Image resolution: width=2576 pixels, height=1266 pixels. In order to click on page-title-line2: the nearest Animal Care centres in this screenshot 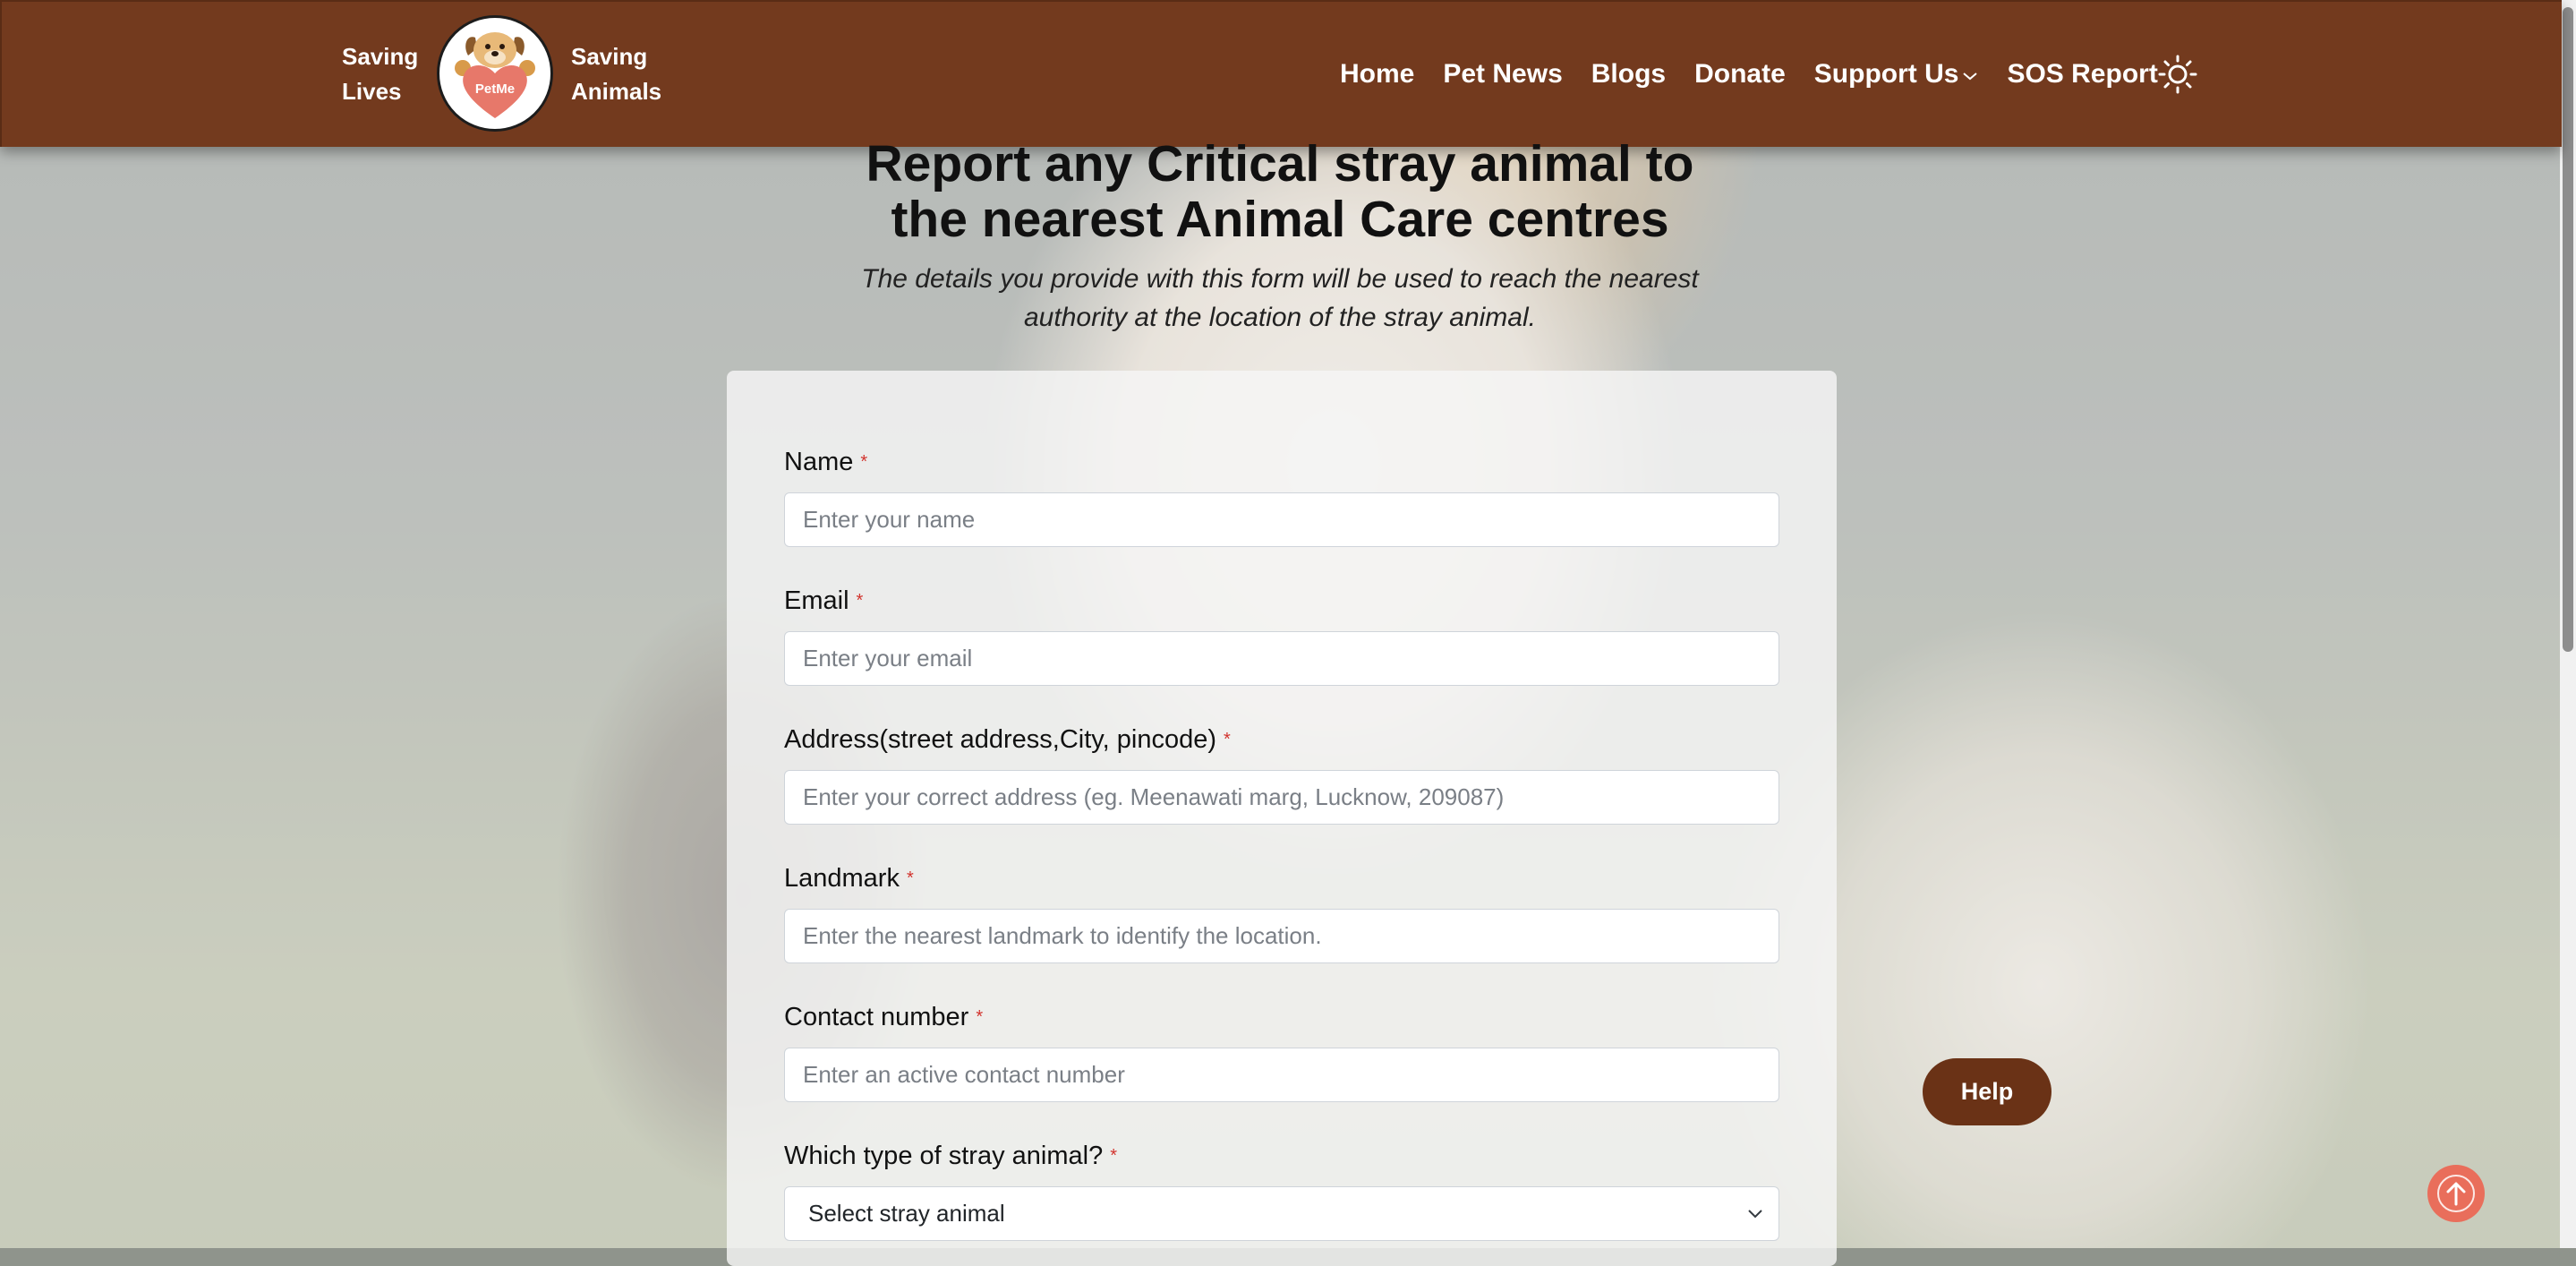, I will do `click(1280, 219)`.